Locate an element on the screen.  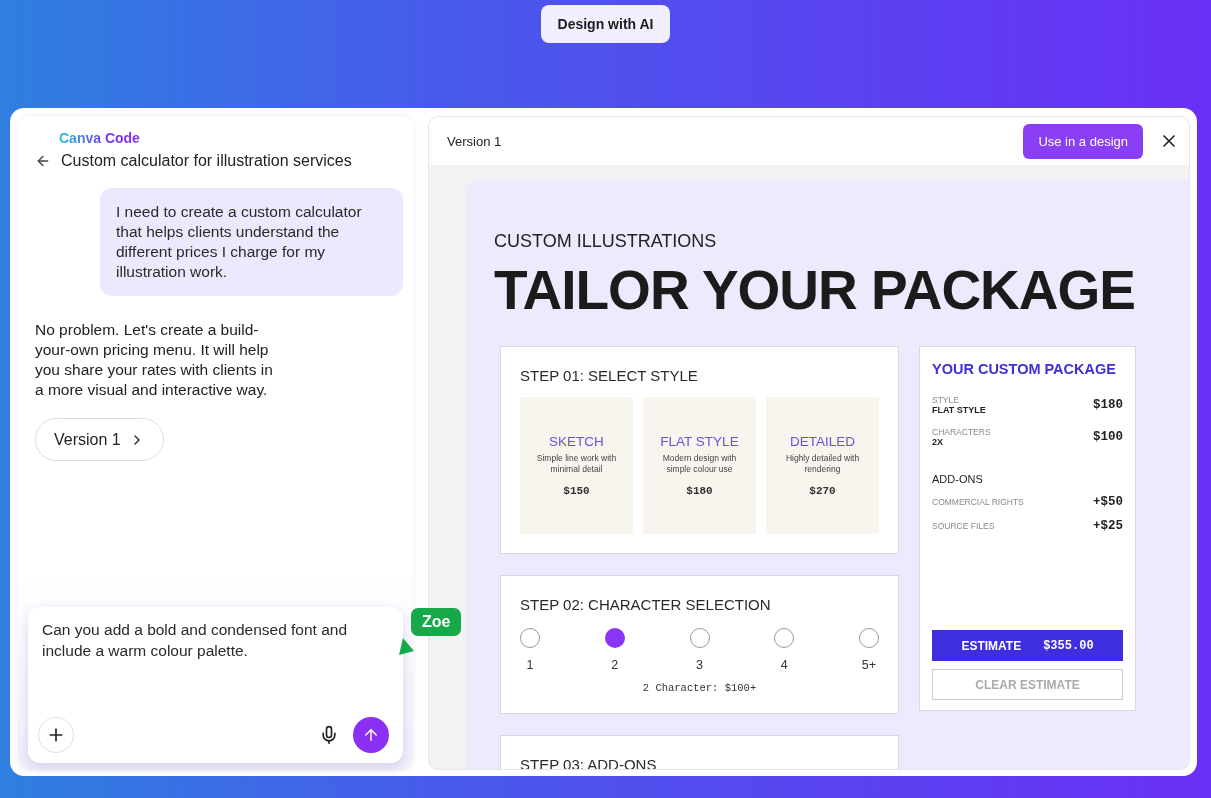
addons-title: ADD-ONS is located at coordinates (958, 479).